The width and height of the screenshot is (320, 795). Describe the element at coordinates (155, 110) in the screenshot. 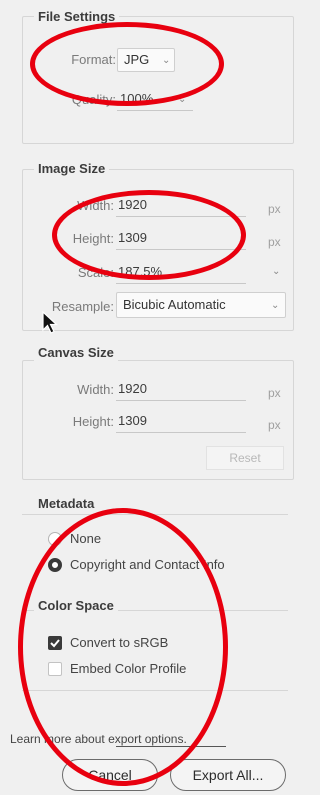

I see `quality-underline` at that location.